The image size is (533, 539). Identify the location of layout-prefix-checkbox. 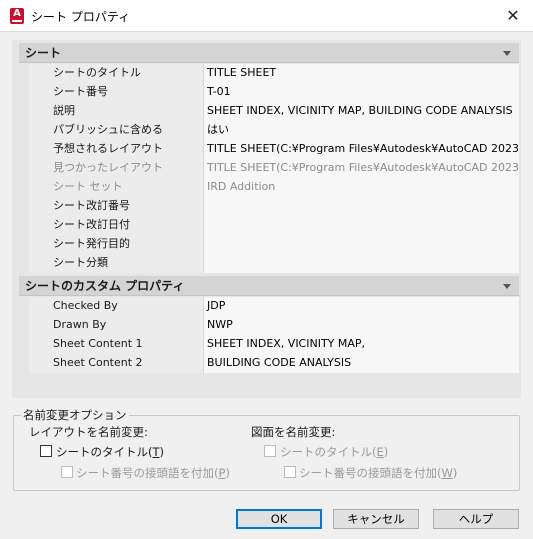
(67, 472).